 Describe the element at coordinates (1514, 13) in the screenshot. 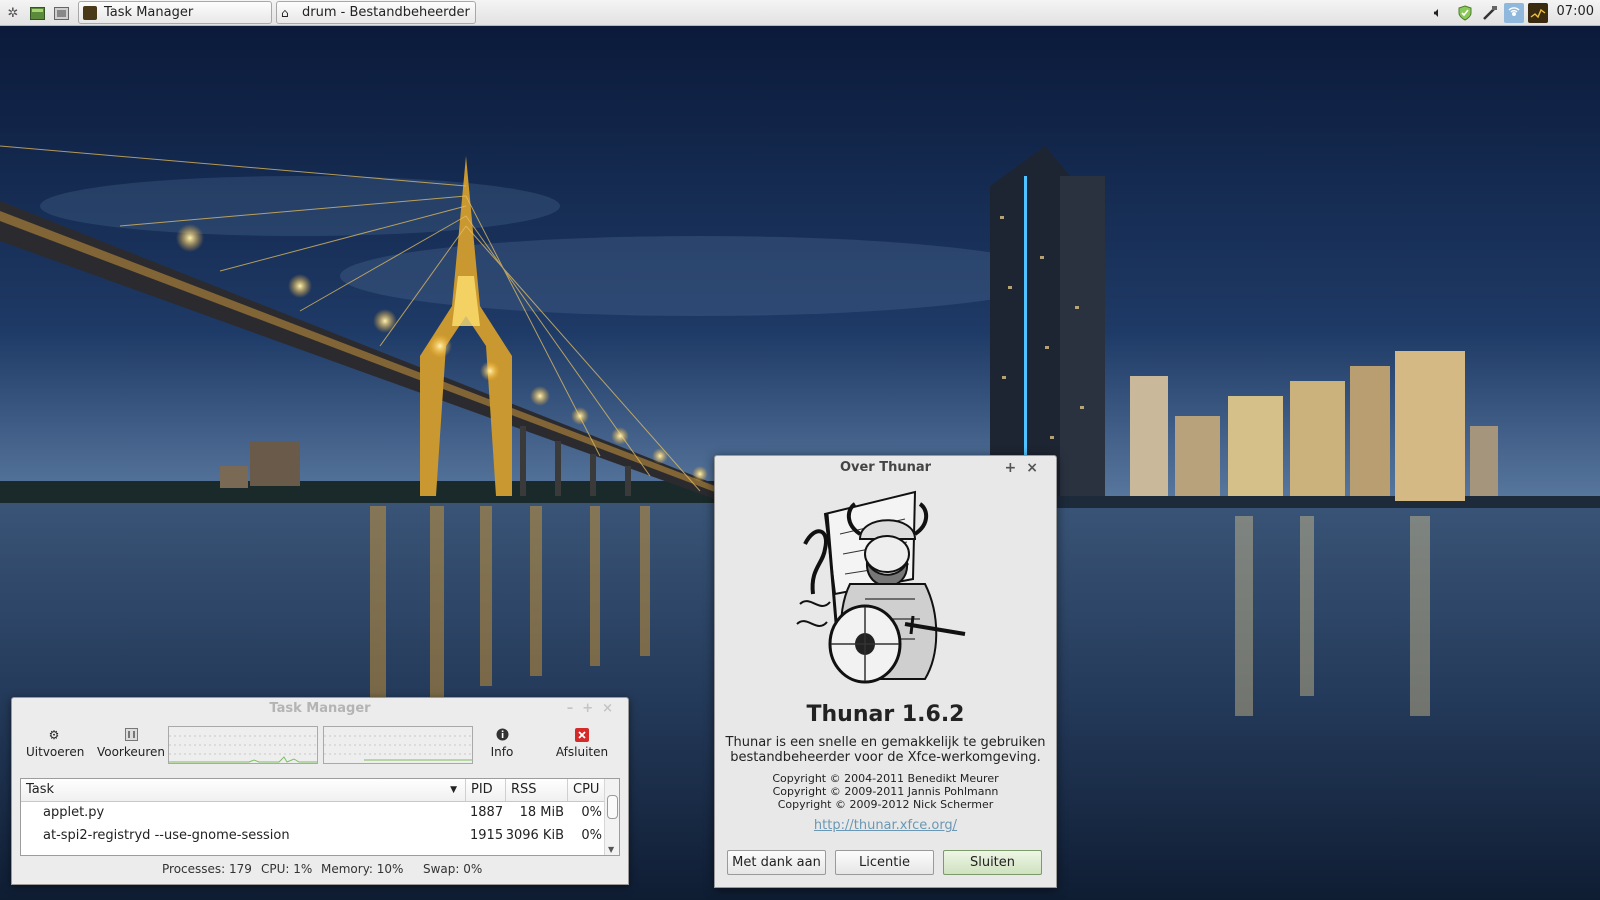

I see `network-icon` at that location.